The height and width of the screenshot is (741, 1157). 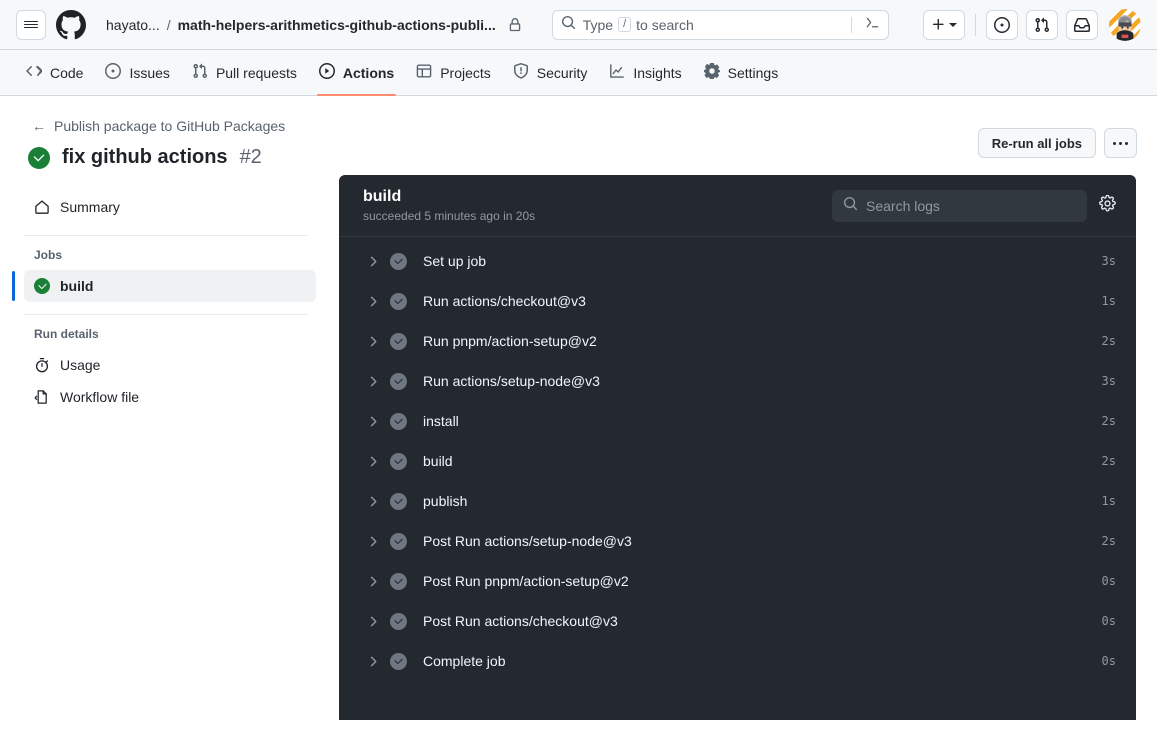 What do you see at coordinates (170, 365) in the screenshot?
I see `sidebar-item-usage: Usage` at bounding box center [170, 365].